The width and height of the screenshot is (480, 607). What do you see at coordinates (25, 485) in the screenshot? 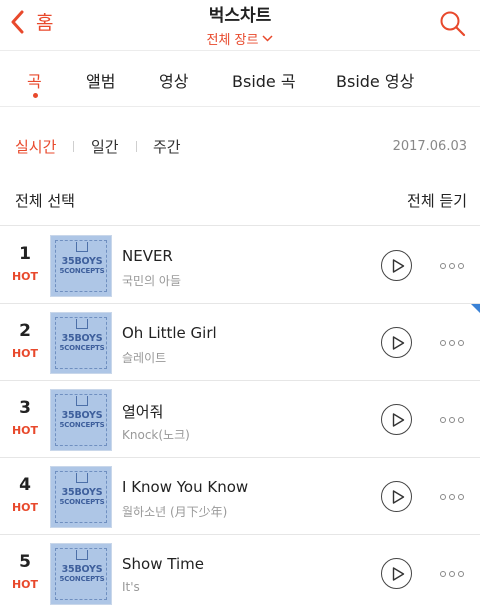
I see `rank-number: 4` at bounding box center [25, 485].